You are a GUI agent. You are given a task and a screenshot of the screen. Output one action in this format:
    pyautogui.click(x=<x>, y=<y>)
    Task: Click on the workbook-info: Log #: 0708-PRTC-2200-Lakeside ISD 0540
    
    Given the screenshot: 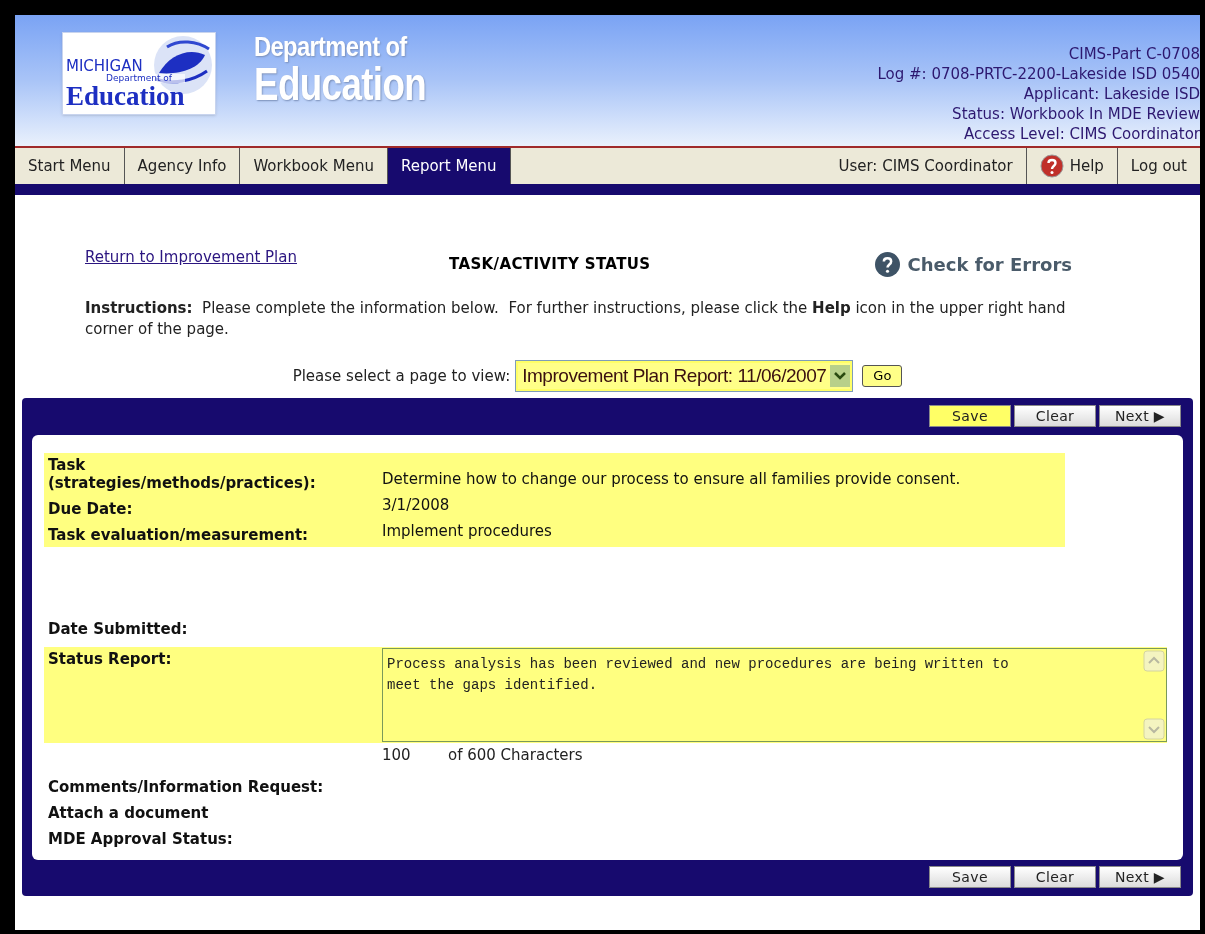 What is the action you would take?
    pyautogui.click(x=1038, y=74)
    